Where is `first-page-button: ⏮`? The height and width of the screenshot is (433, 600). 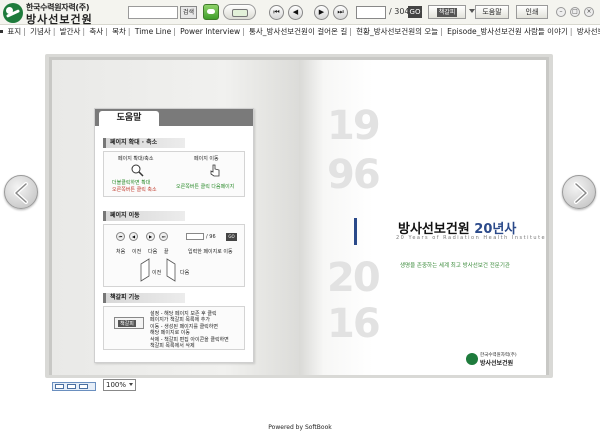
first-page-button: ⏮ is located at coordinates (276, 12).